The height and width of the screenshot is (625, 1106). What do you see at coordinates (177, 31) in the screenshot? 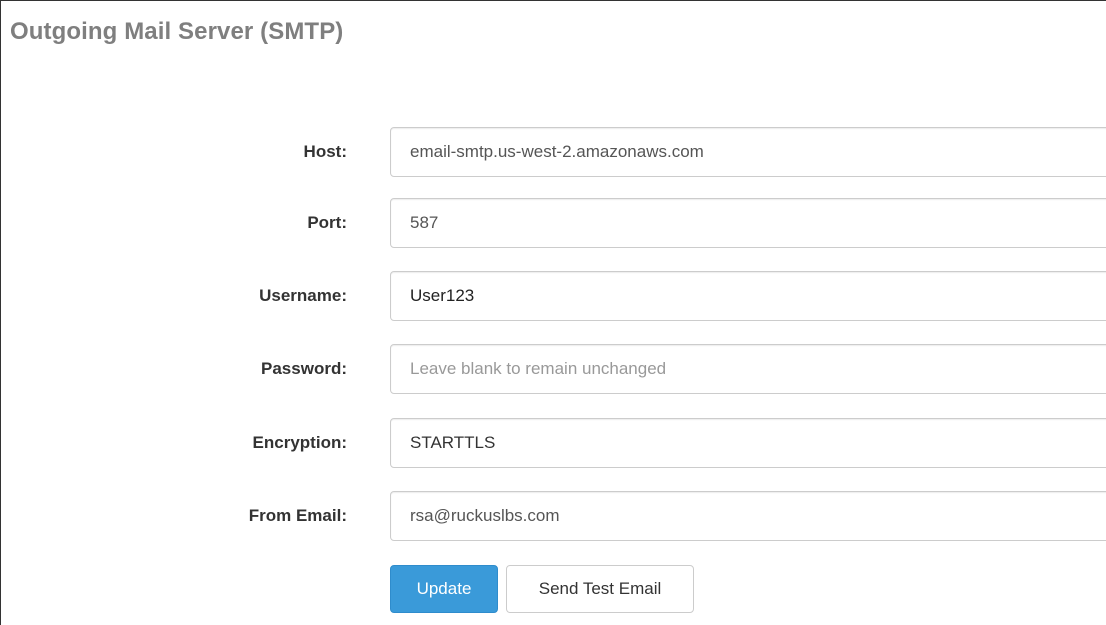
I see `panel-title: Outgoing Mail Server (SMTP)` at bounding box center [177, 31].